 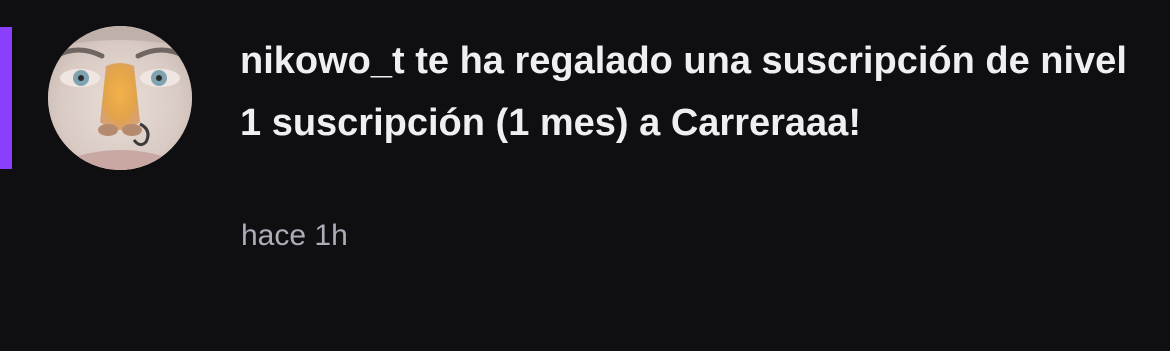 I want to click on notification-timestamp: hace 1h, so click(x=294, y=235).